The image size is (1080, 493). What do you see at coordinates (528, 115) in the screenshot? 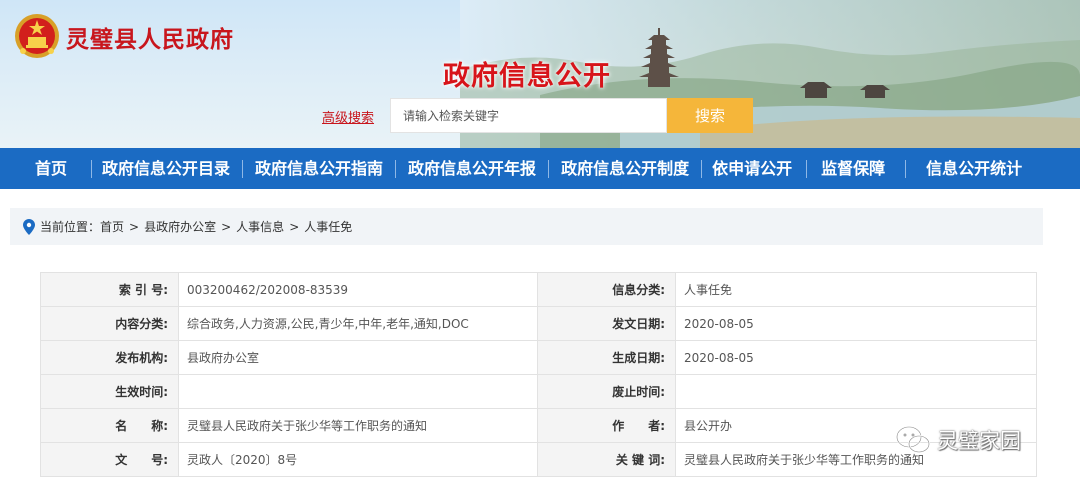
I see `search-input` at bounding box center [528, 115].